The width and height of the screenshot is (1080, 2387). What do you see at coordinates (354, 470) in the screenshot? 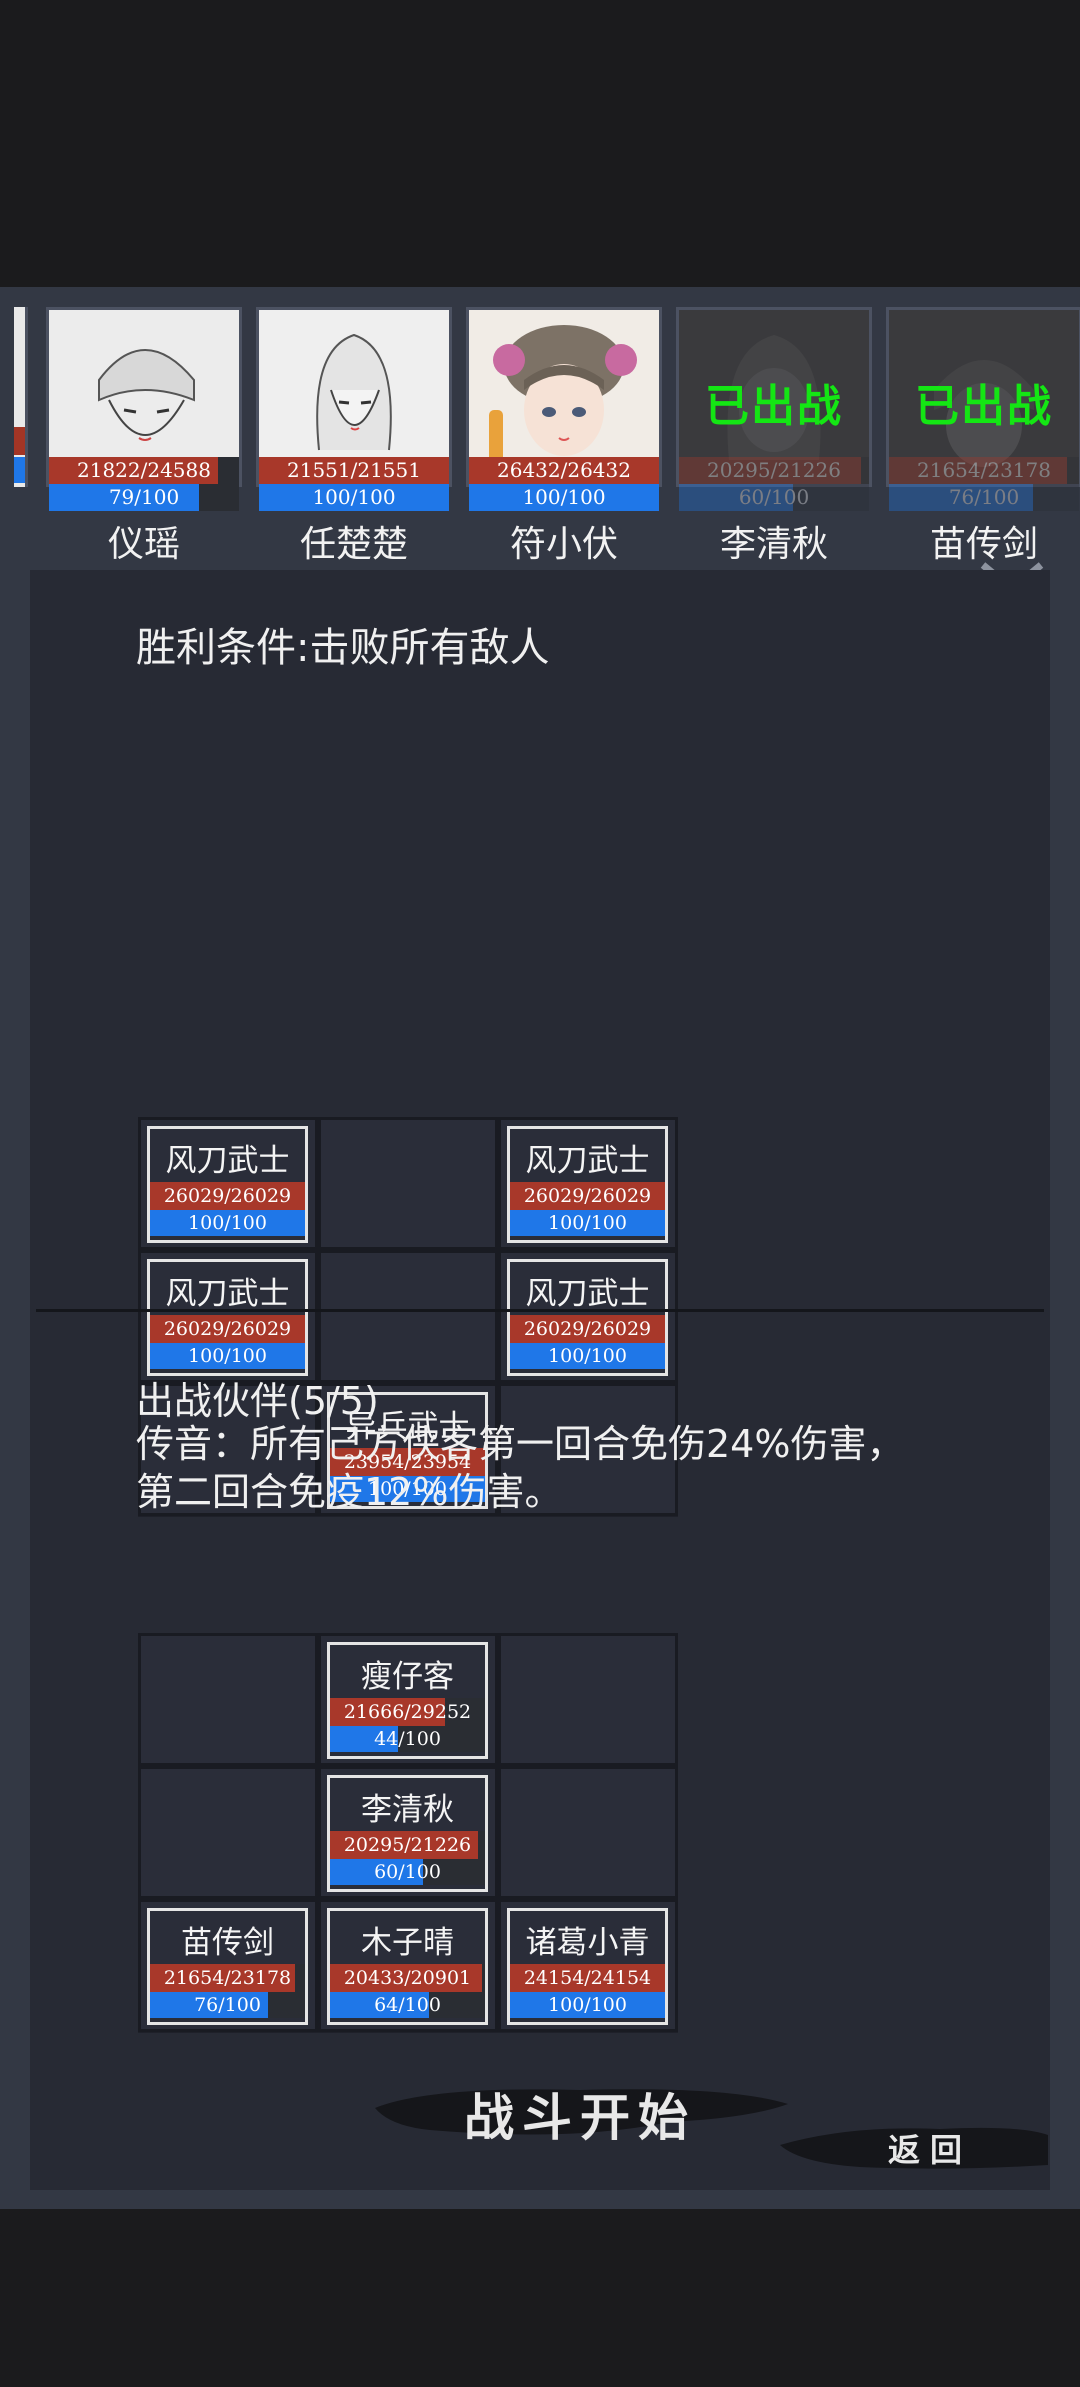
I see `hp-bar: 21551/21551` at bounding box center [354, 470].